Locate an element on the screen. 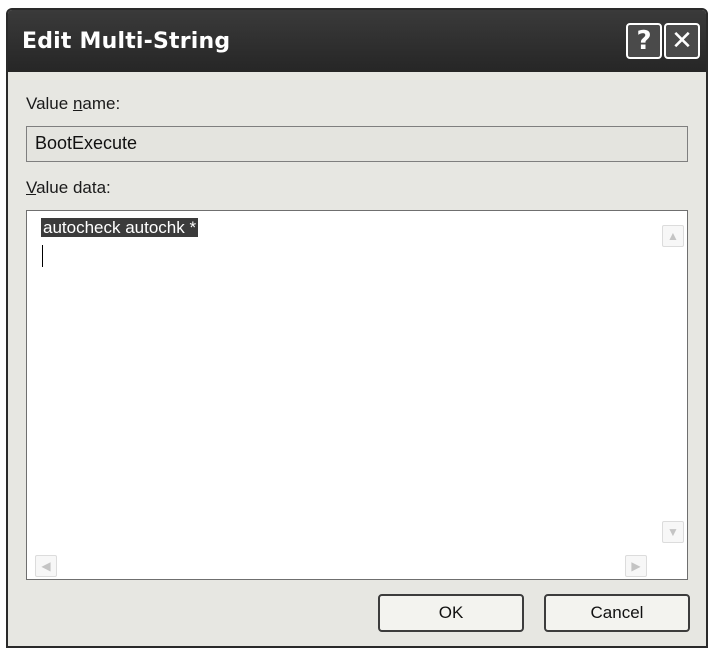 The image size is (717, 655). value-data-line: autocheck autochk * is located at coordinates (120, 227).